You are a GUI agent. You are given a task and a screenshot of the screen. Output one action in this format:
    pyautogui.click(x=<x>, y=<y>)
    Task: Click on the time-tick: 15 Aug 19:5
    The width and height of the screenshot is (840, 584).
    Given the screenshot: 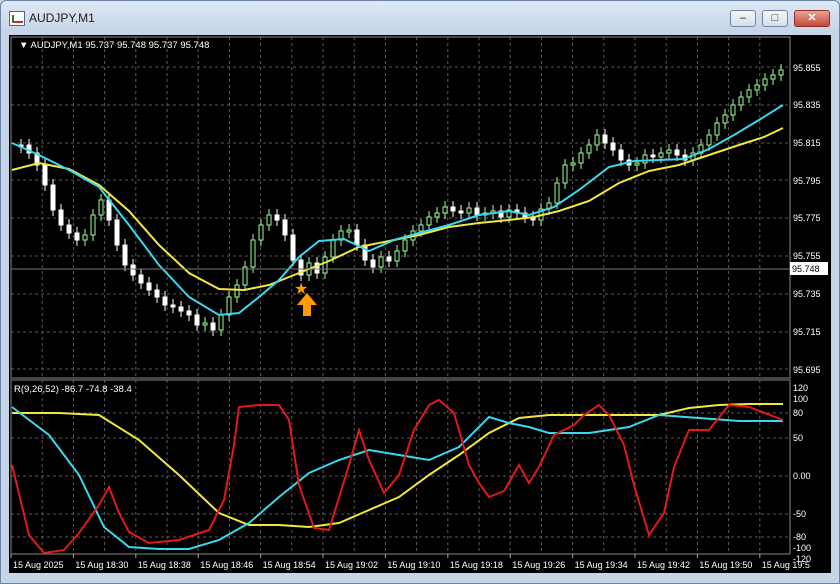 What is the action you would take?
    pyautogui.click(x=786, y=565)
    